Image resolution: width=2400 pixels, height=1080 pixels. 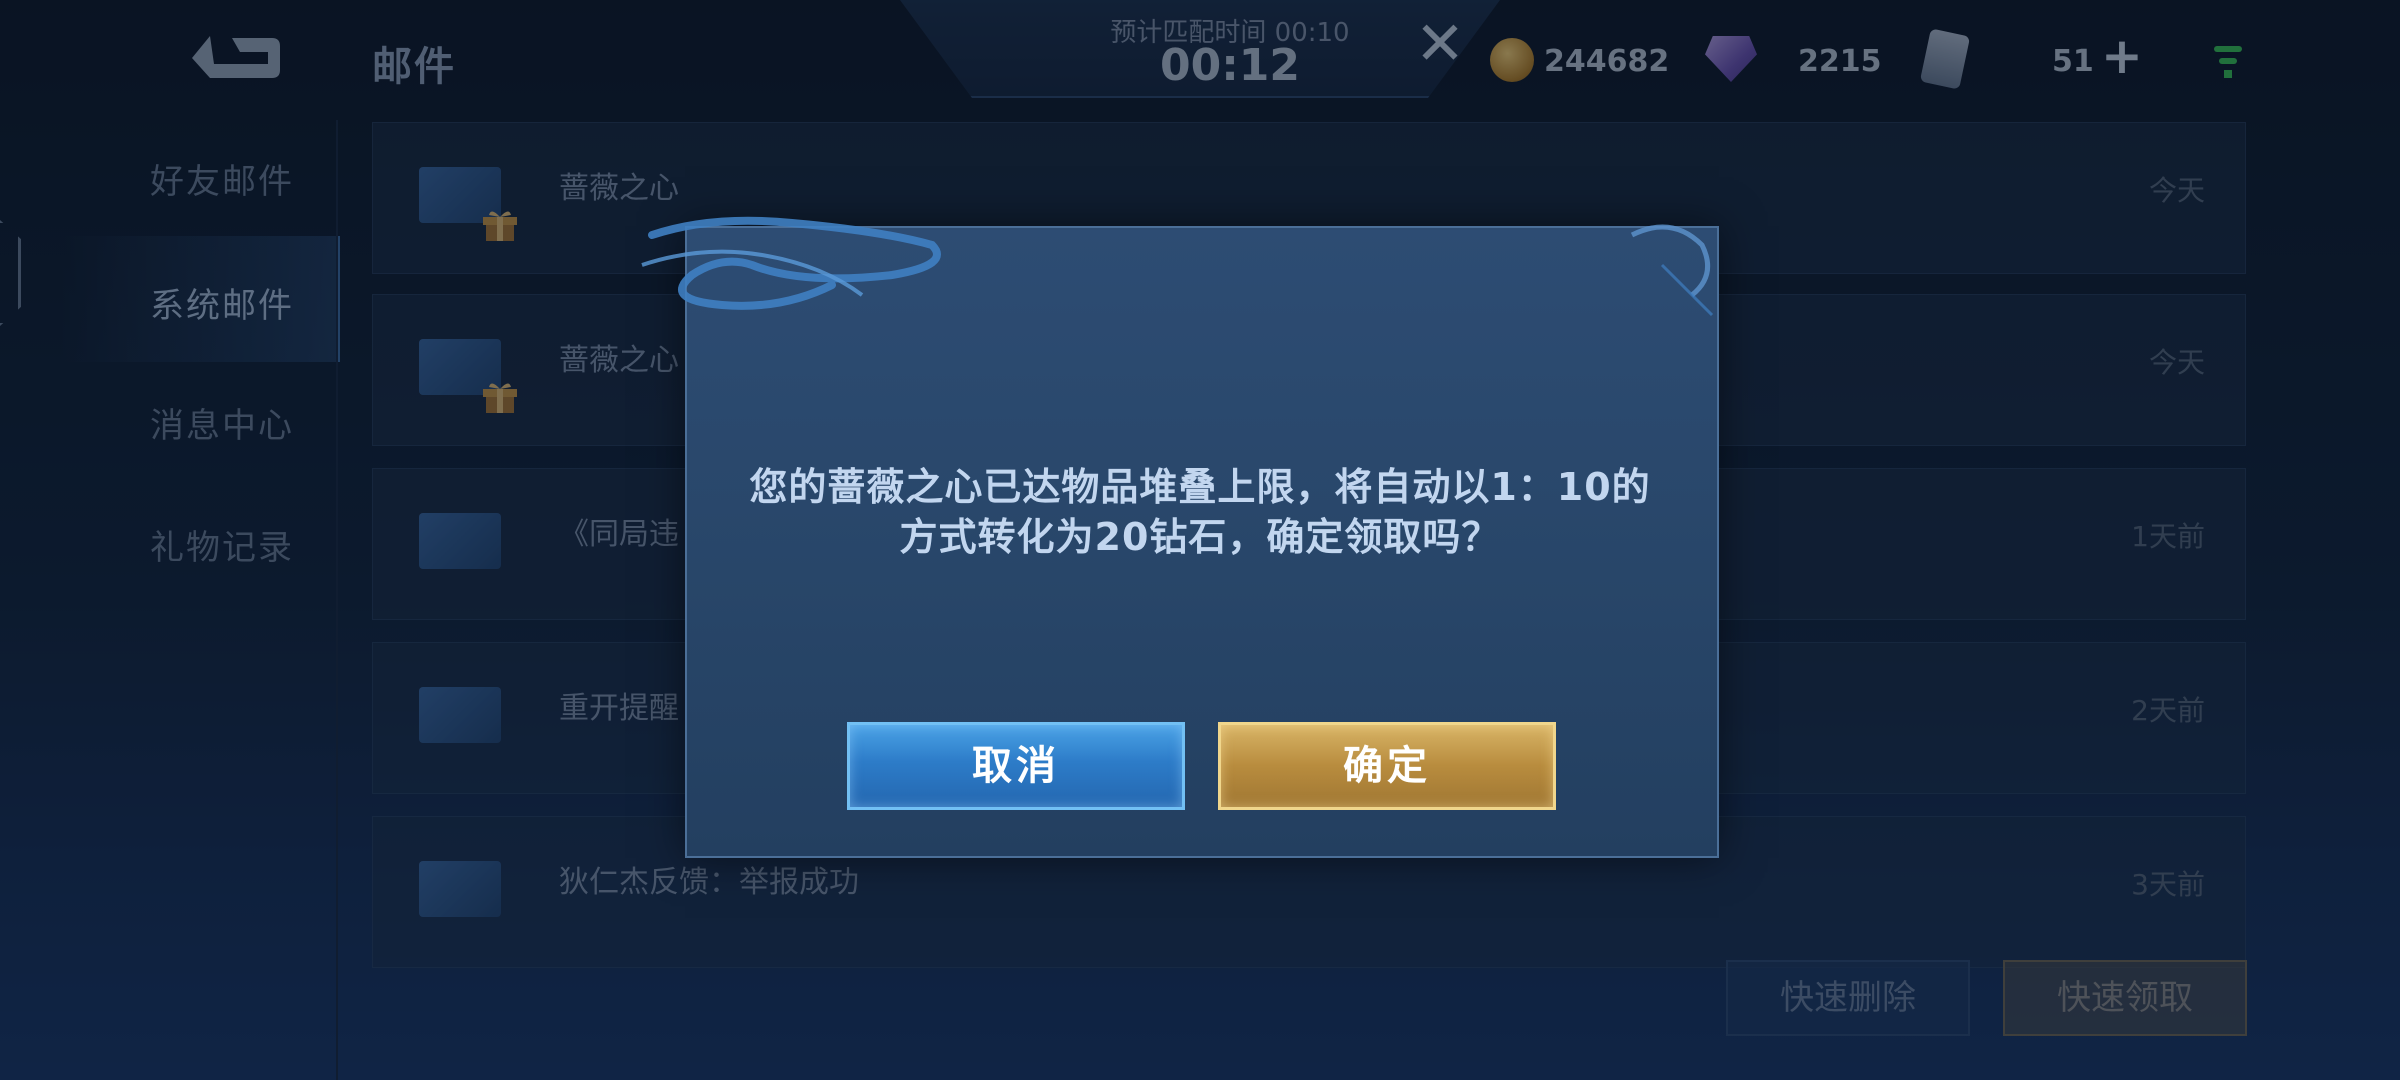 What do you see at coordinates (1177, 266) in the screenshot?
I see `dialog-decoration` at bounding box center [1177, 266].